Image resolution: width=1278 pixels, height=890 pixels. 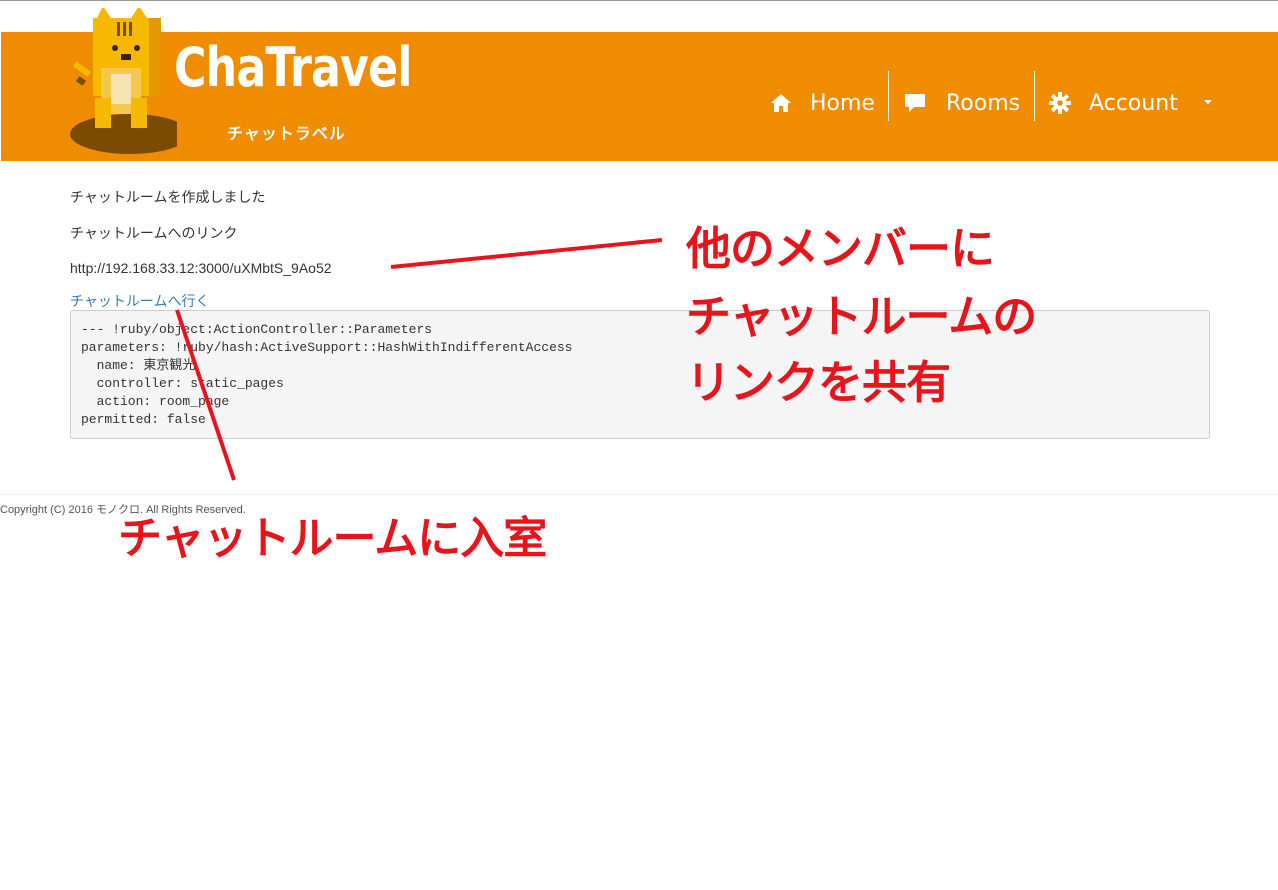 What do you see at coordinates (286, 133) in the screenshot?
I see `brand-subtitle: チャットラベル` at bounding box center [286, 133].